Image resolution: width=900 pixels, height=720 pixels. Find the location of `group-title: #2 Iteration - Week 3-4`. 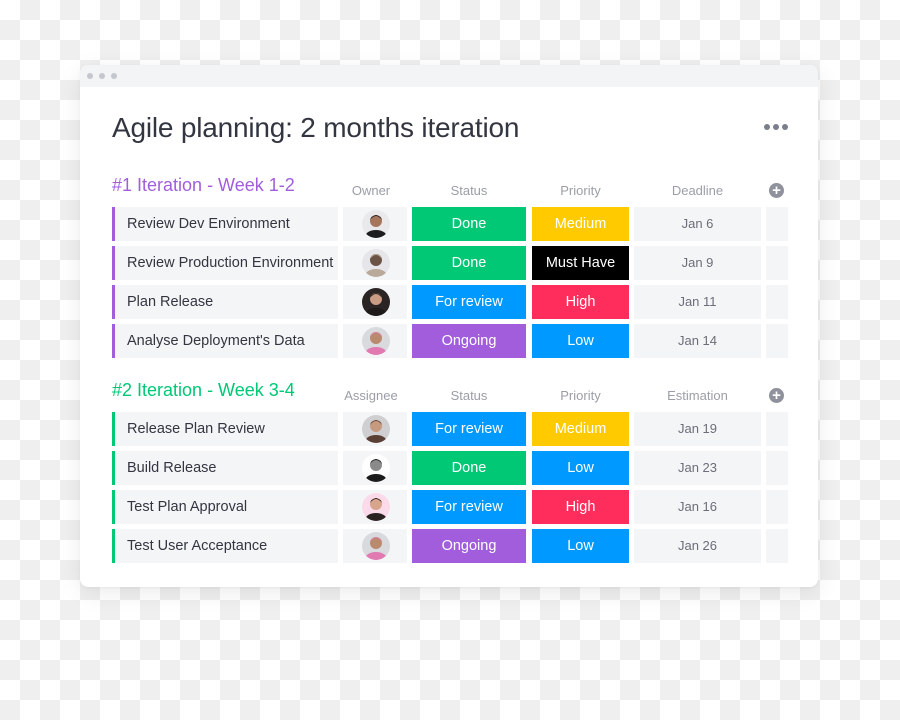

group-title: #2 Iteration - Week 3-4 is located at coordinates (203, 390).